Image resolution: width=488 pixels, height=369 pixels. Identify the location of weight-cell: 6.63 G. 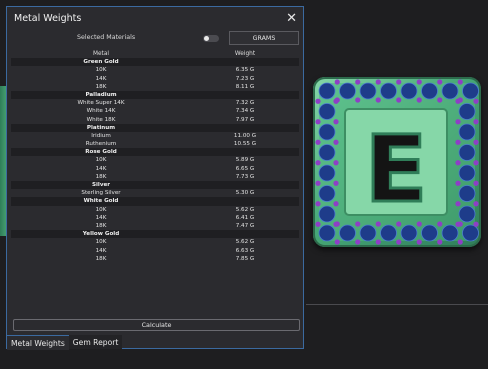
(245, 250).